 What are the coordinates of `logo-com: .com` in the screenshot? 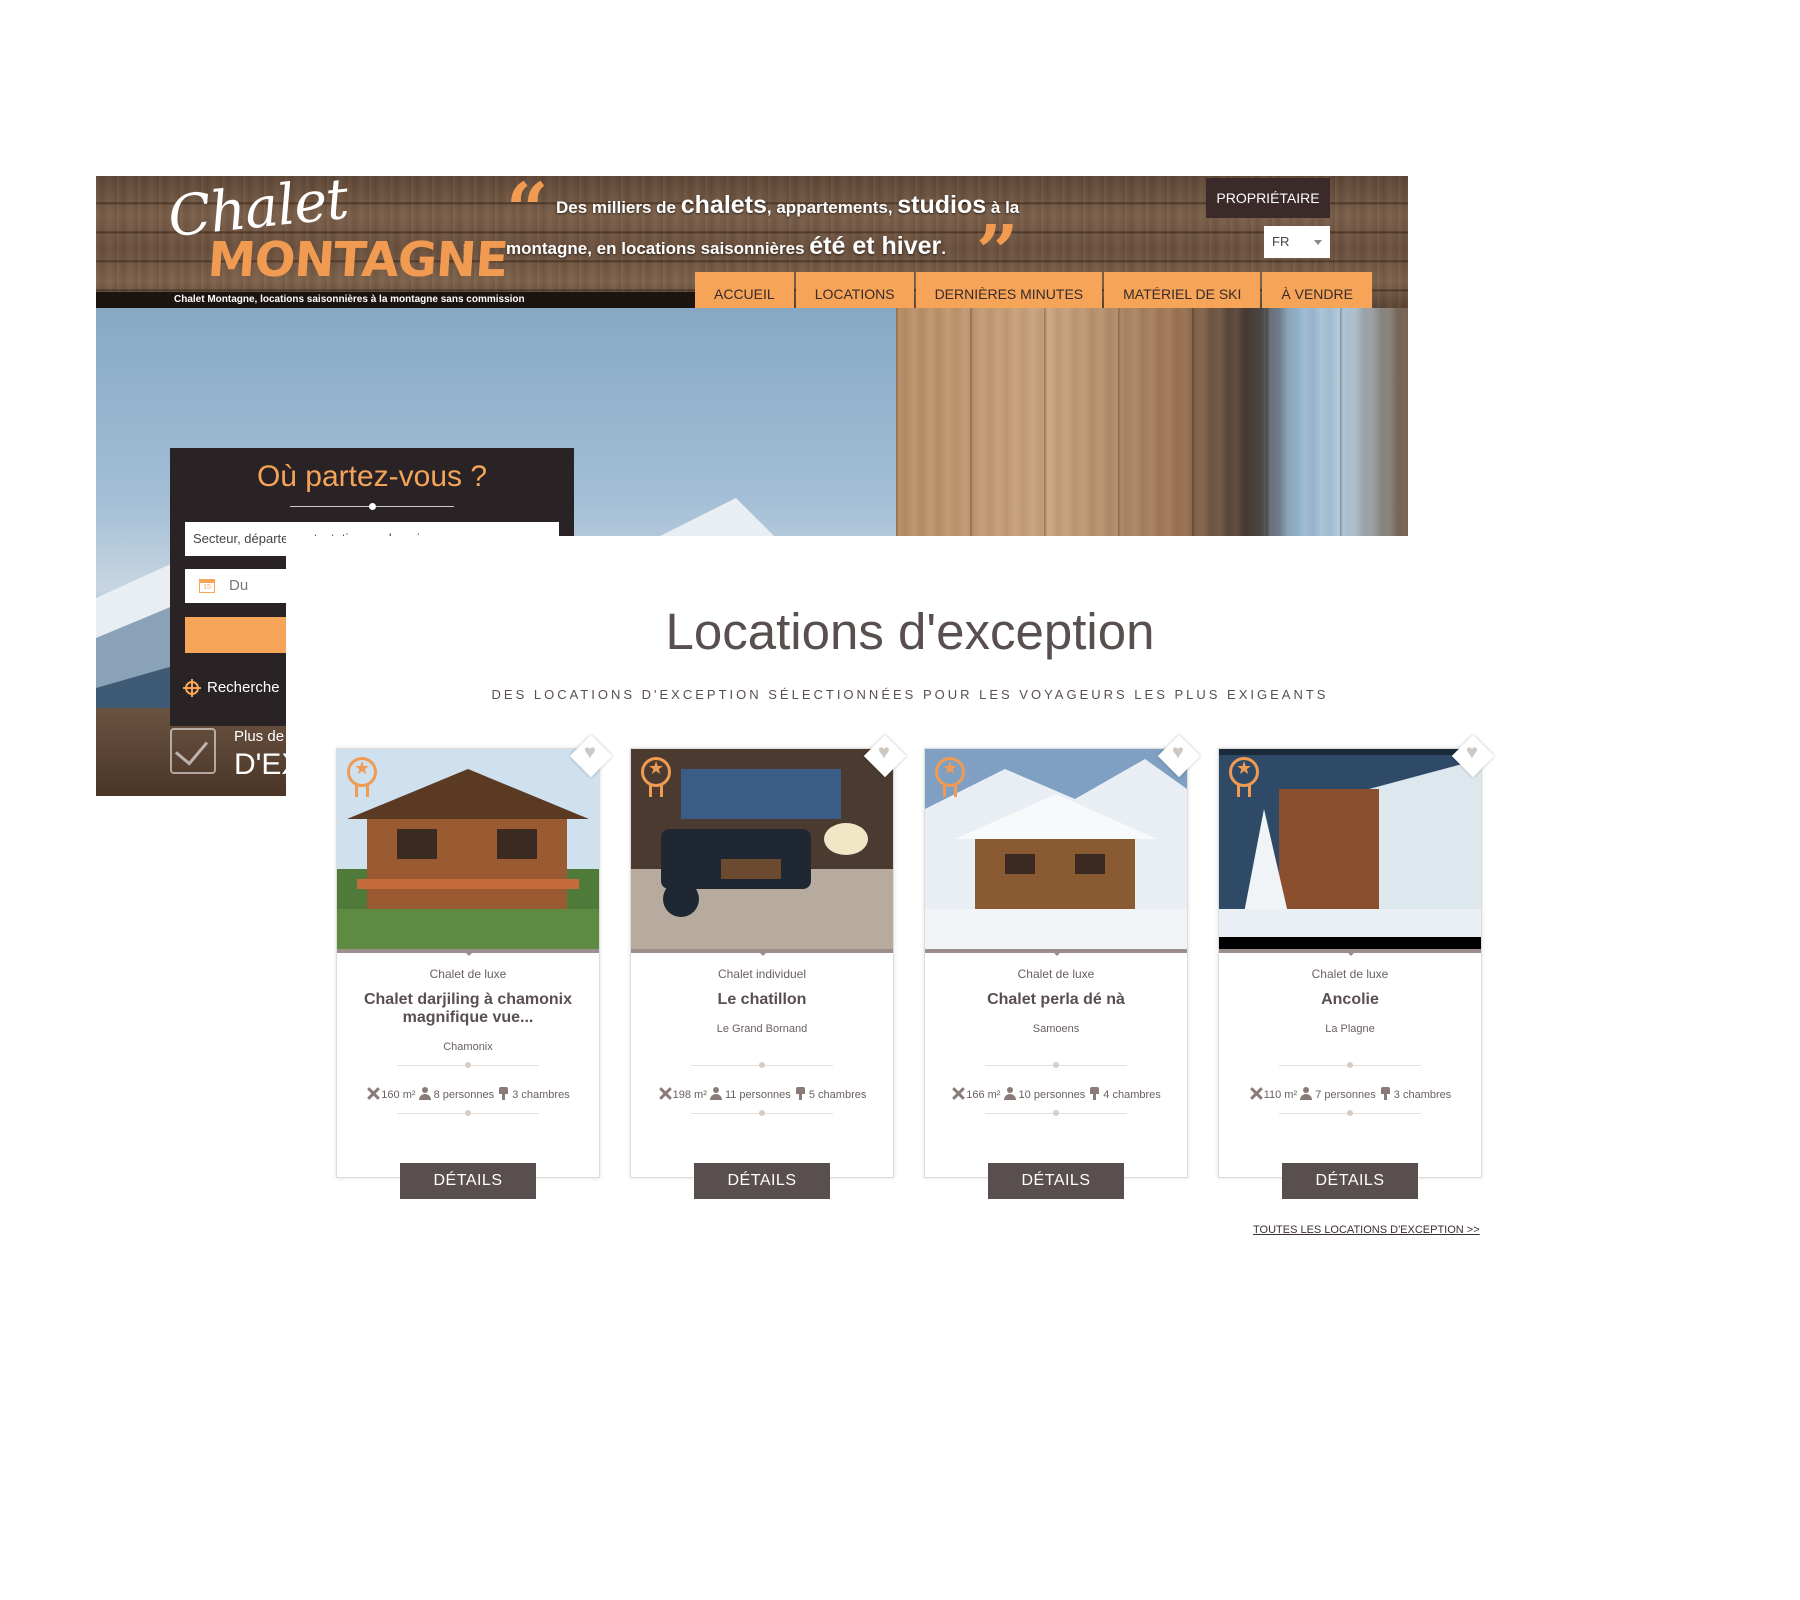 It's located at (466, 257).